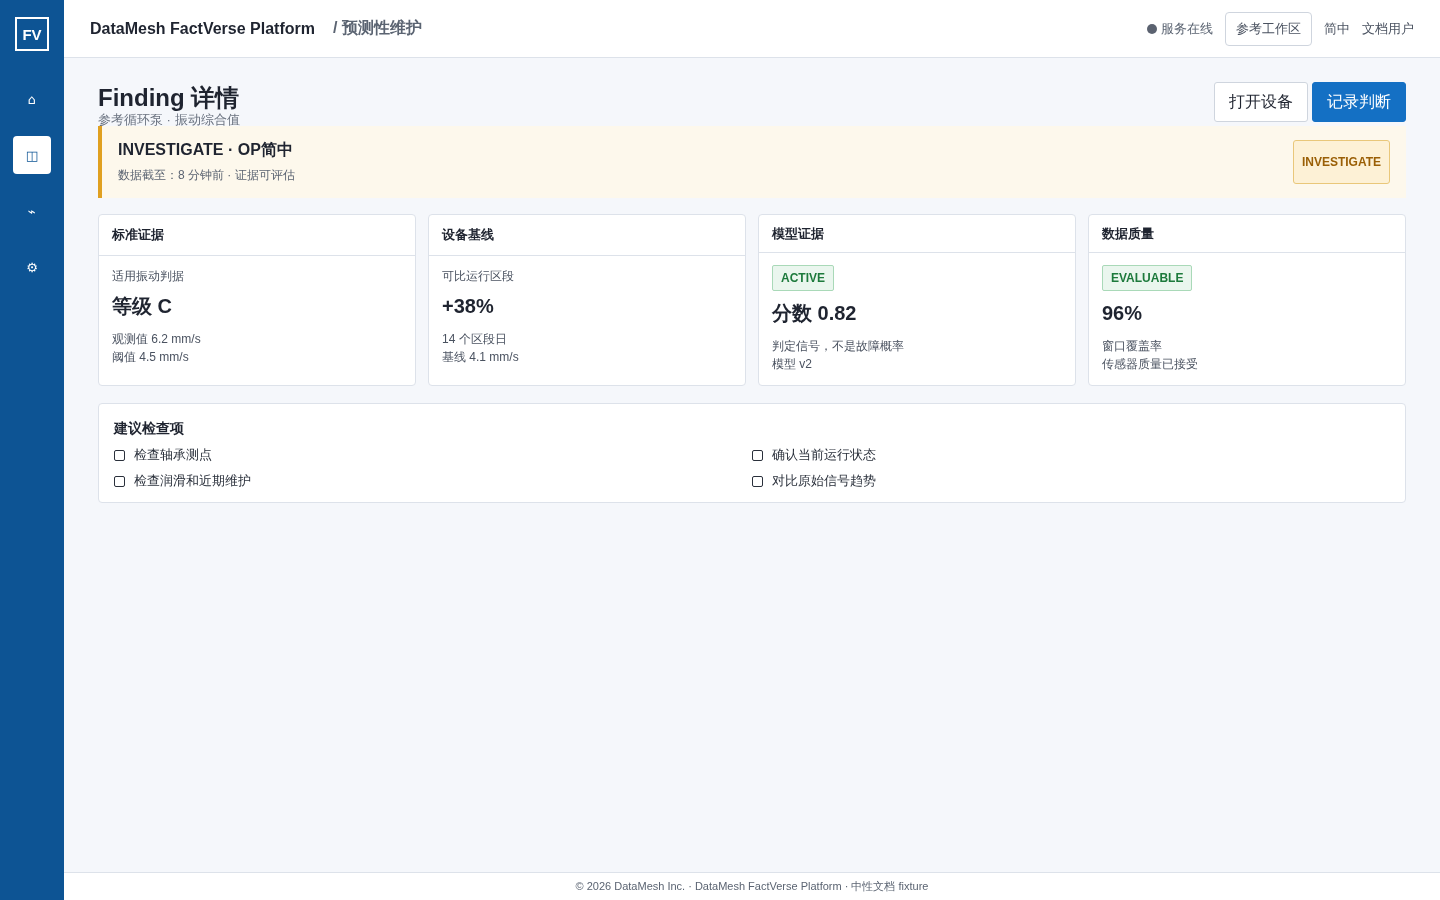 Image resolution: width=1440 pixels, height=900 pixels. Describe the element at coordinates (792, 364) in the screenshot. I see `card-detail: 模型 v2` at that location.